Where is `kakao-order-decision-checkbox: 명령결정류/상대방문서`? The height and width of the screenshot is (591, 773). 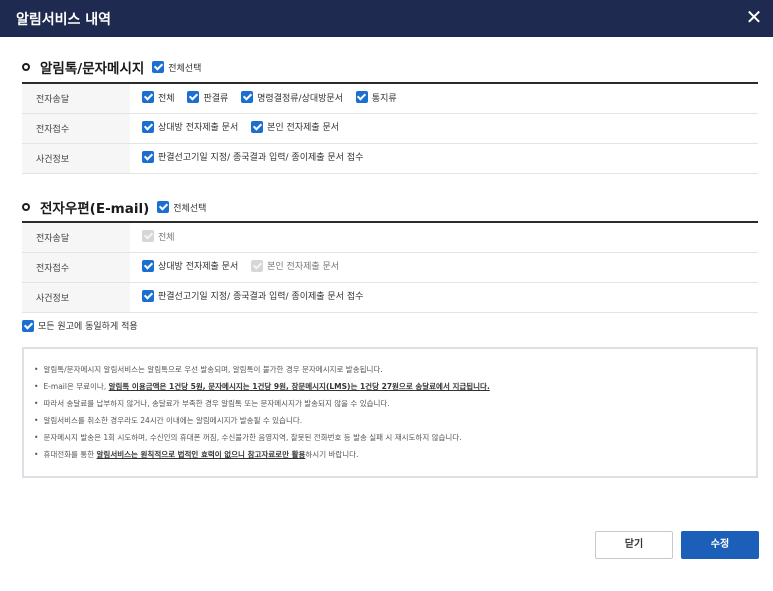 kakao-order-decision-checkbox: 명령결정류/상대방문서 is located at coordinates (292, 97).